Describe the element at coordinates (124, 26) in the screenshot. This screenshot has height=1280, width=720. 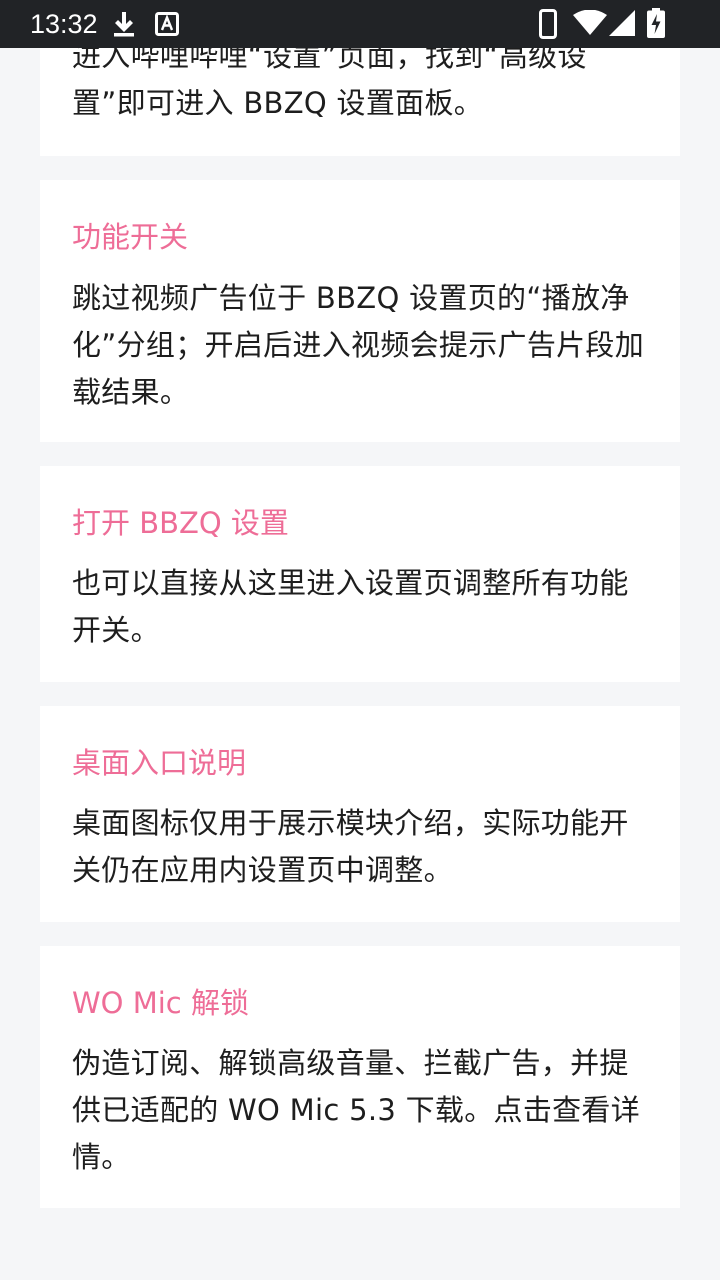
I see `download-icon` at that location.